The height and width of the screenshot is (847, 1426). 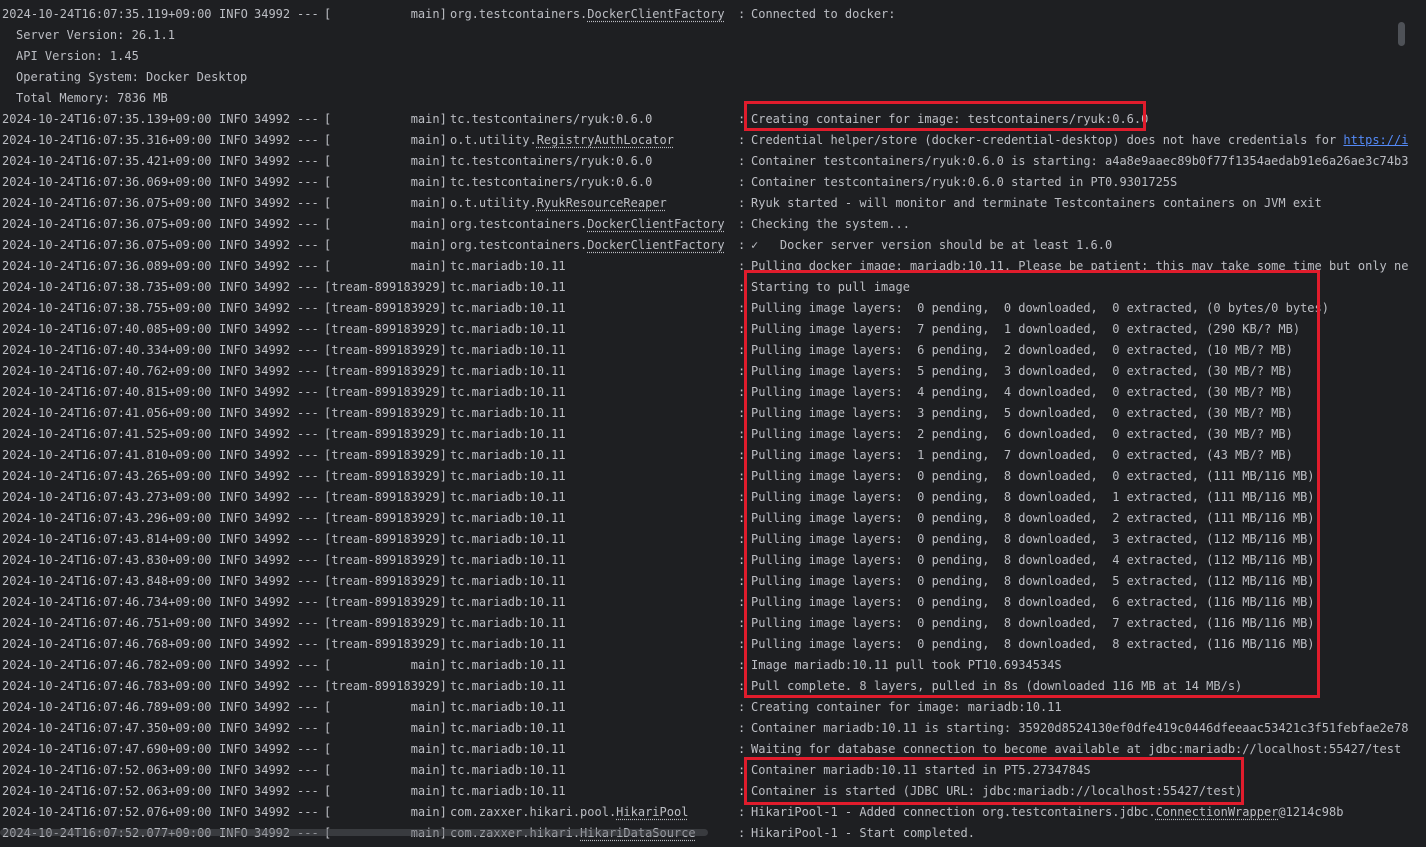 What do you see at coordinates (107, 770) in the screenshot?
I see `log-timestamp: 2024-10-24T16:07:52.063+09:00` at bounding box center [107, 770].